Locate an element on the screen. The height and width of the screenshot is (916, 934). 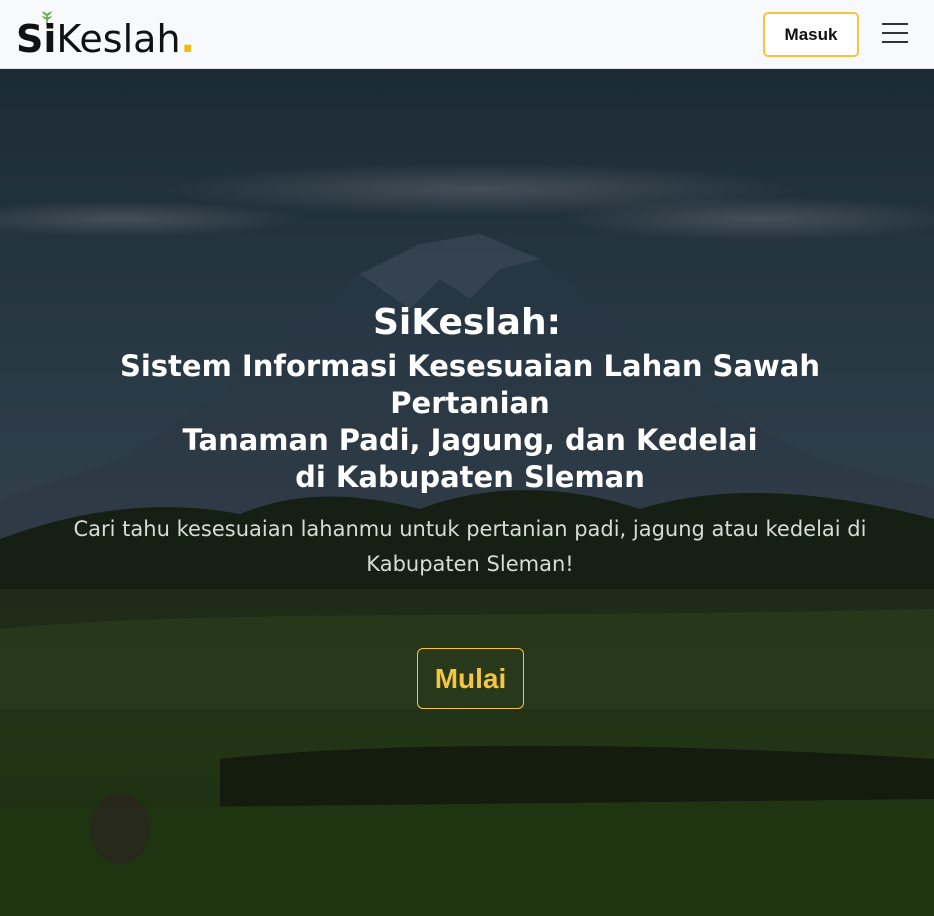
logo: SiKeslah. is located at coordinates (116, 34).